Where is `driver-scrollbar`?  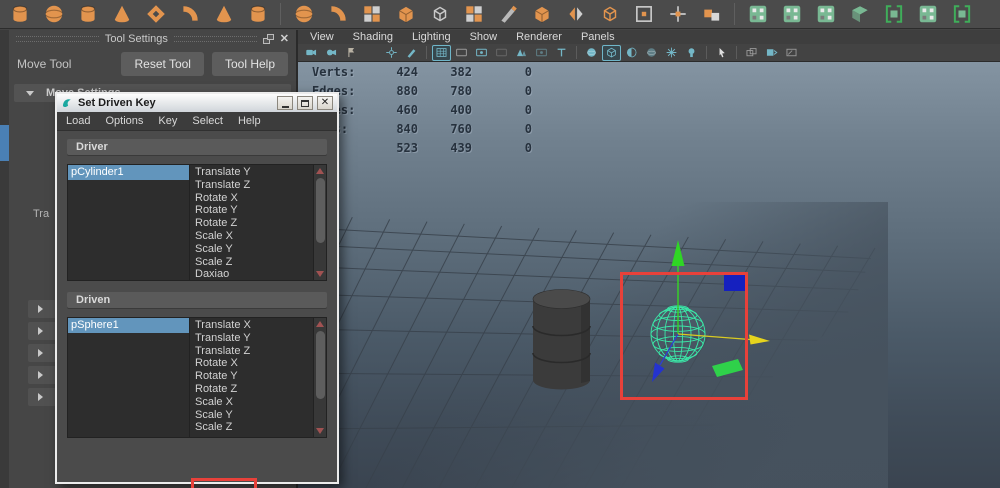 driver-scrollbar is located at coordinates (319, 222).